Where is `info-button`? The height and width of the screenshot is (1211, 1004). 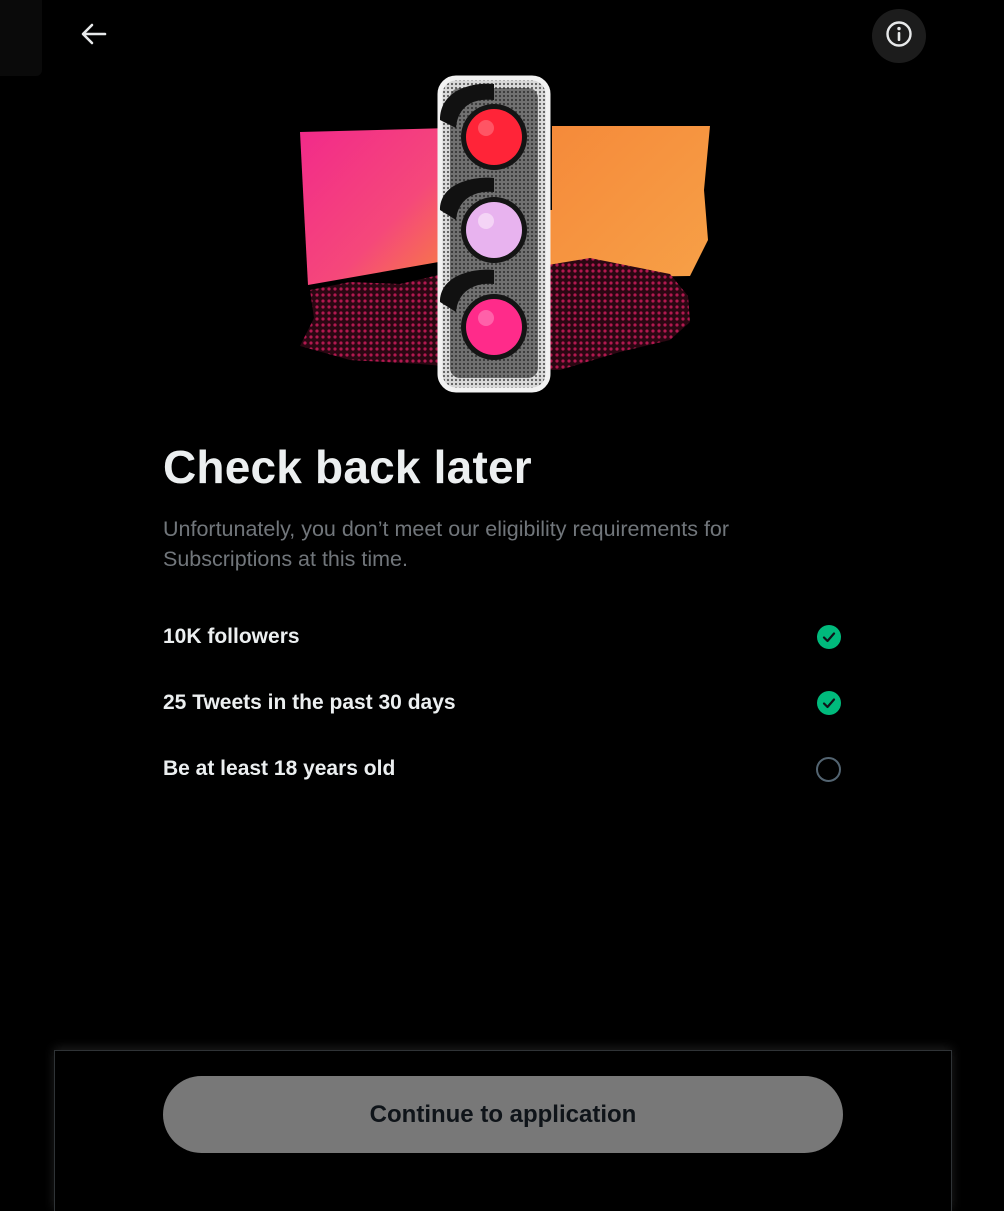 info-button is located at coordinates (899, 36).